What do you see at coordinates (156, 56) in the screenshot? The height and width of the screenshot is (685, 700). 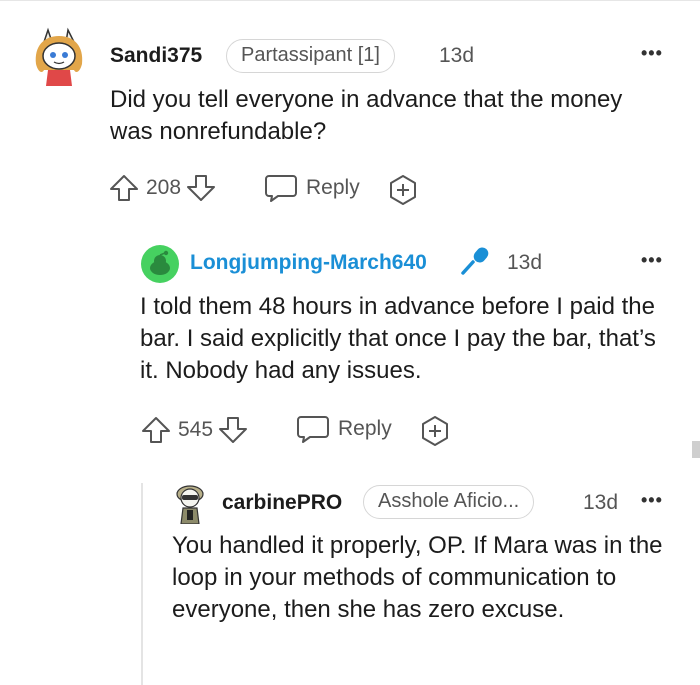 I see `username: Sandi375` at bounding box center [156, 56].